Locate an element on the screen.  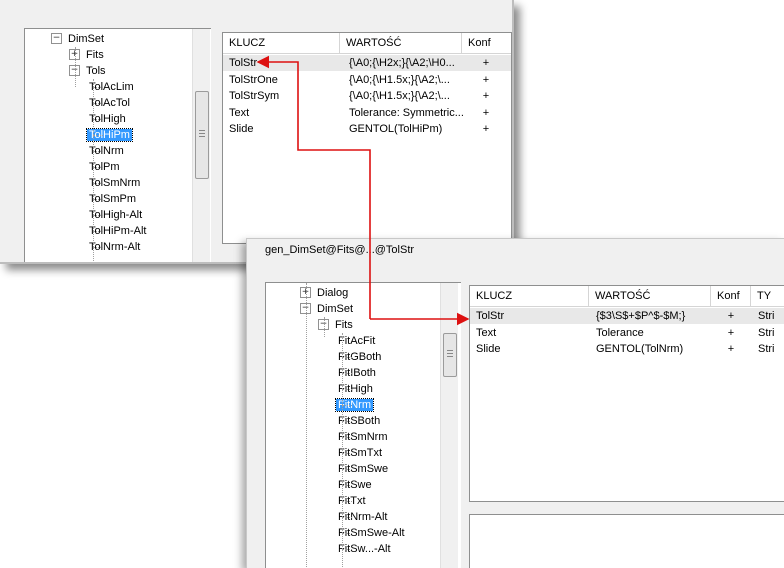
connector-arrow is located at coordinates (363, 190).